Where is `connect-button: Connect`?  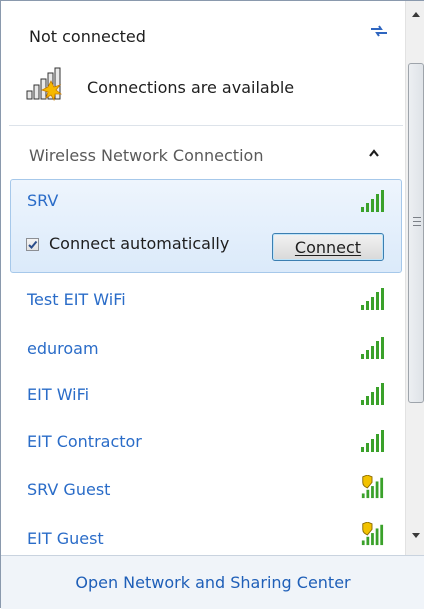 connect-button: Connect is located at coordinates (328, 247).